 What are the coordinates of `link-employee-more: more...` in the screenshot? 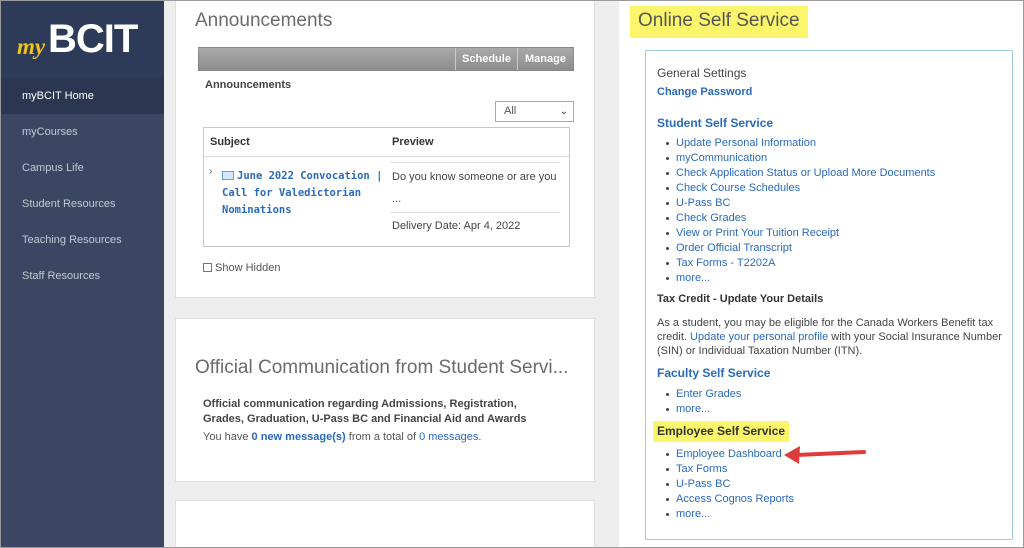 It's located at (729, 514).